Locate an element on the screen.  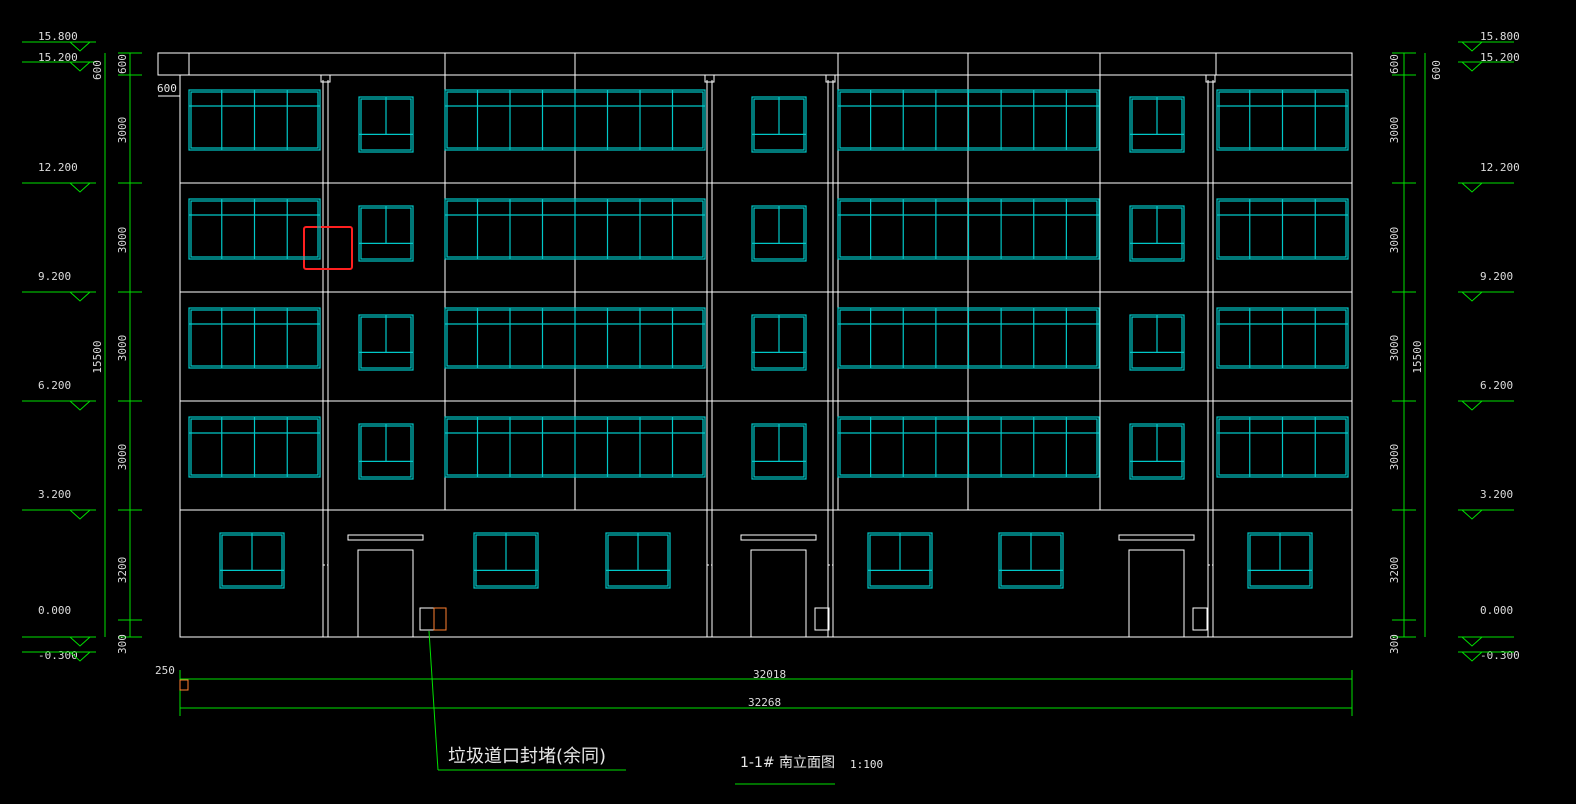
base-offset-label: 250 is located at coordinates (165, 670).